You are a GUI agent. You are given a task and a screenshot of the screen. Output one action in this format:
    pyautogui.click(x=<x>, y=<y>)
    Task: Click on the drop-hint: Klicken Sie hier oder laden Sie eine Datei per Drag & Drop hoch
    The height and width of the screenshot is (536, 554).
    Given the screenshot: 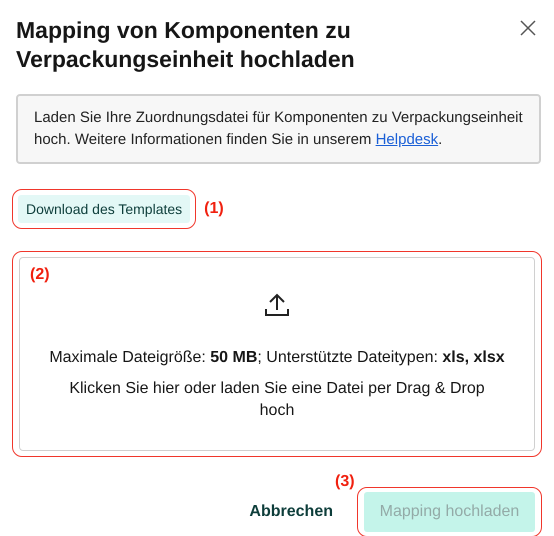 What is the action you would take?
    pyautogui.click(x=277, y=400)
    